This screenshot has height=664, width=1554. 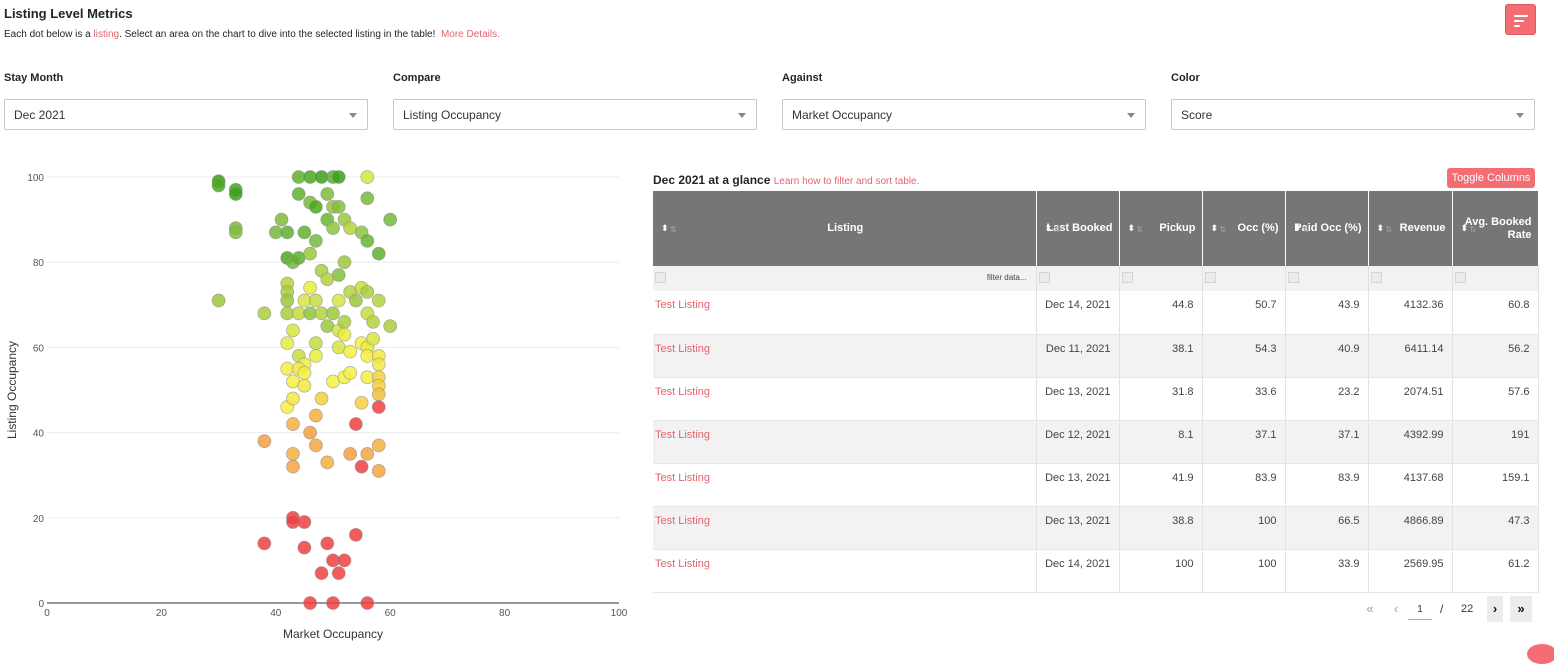 I want to click on column-header-listing: ⬍ ⇅ Listing, so click(x=845, y=228).